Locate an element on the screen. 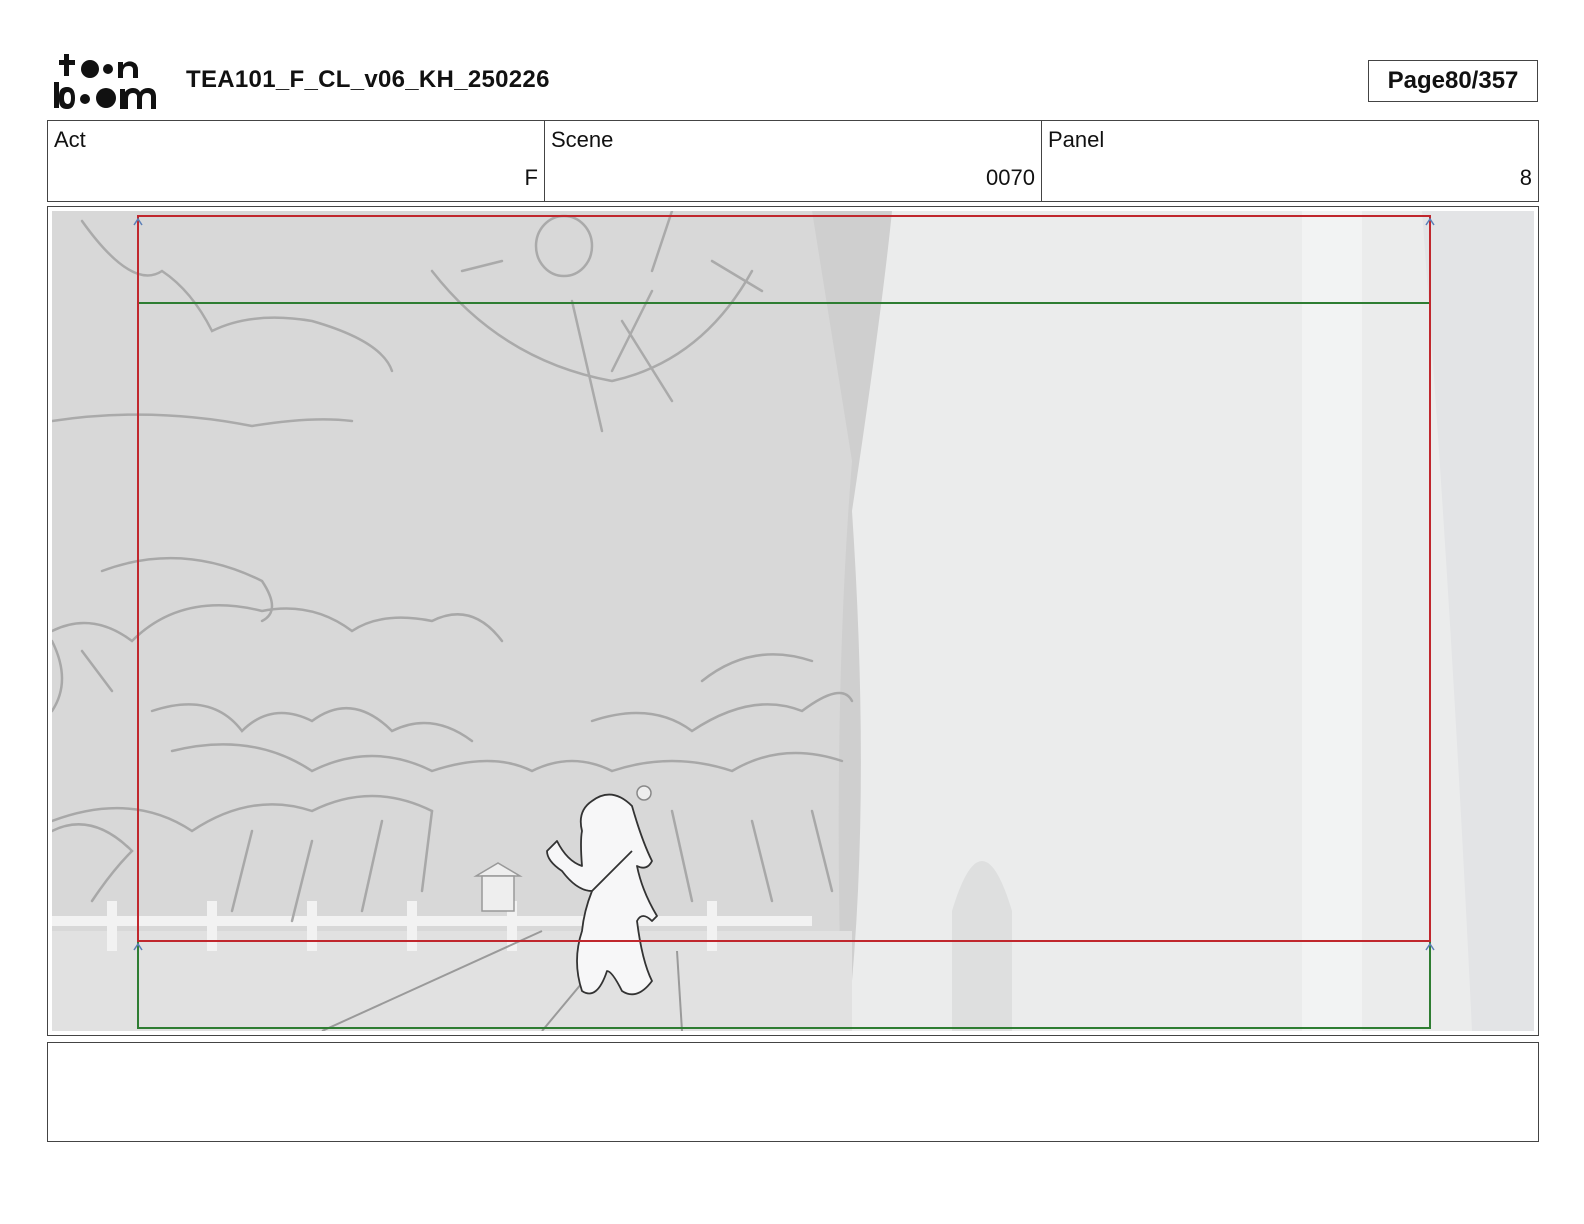 This screenshot has height=1224, width=1584. info-row: Act F Scene 0070 Panel 8 is located at coordinates (793, 161).